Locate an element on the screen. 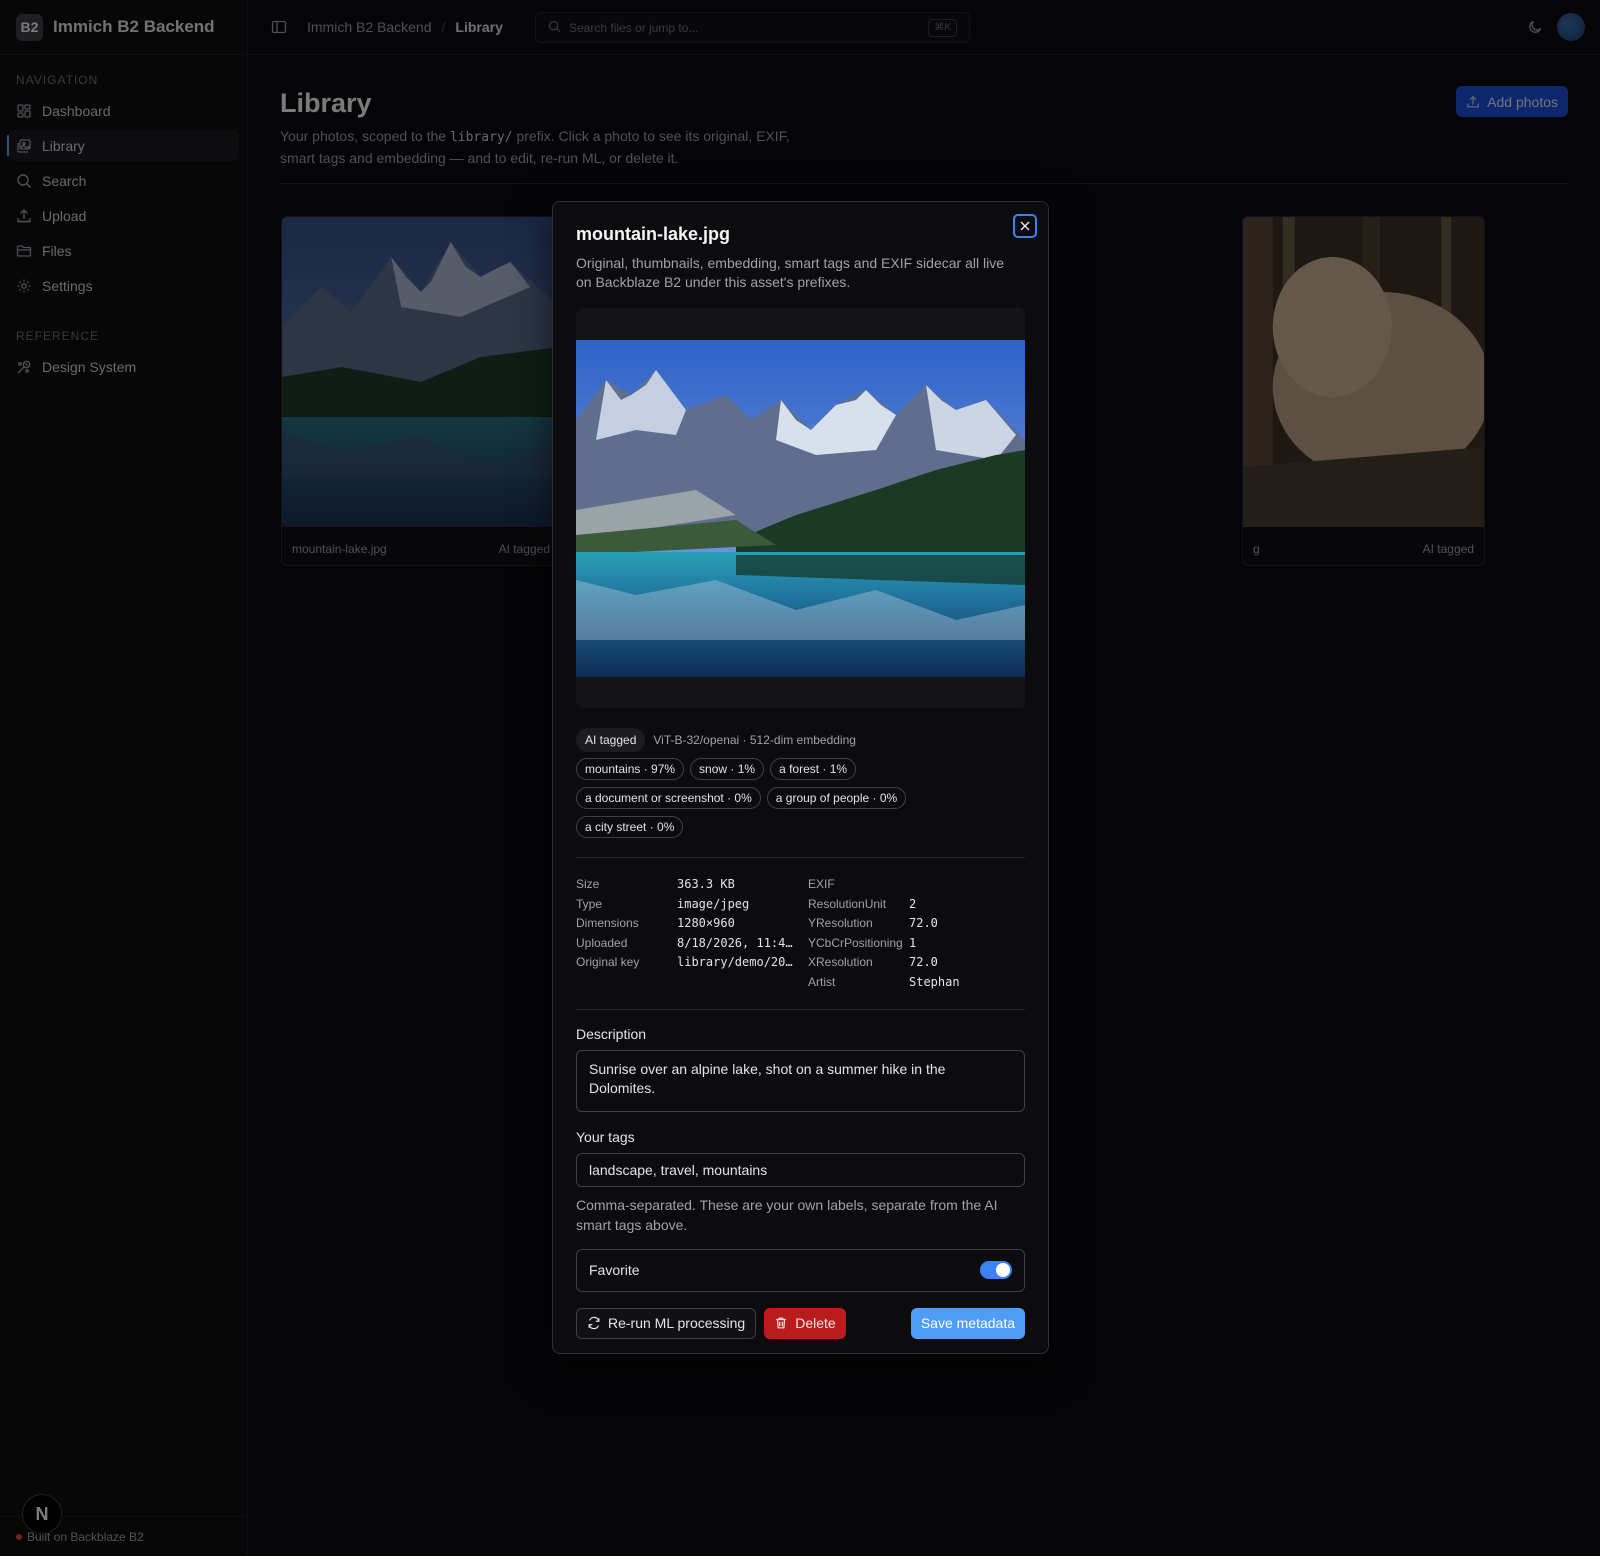 The width and height of the screenshot is (1600, 1556). meta-key: Original key is located at coordinates (608, 962).